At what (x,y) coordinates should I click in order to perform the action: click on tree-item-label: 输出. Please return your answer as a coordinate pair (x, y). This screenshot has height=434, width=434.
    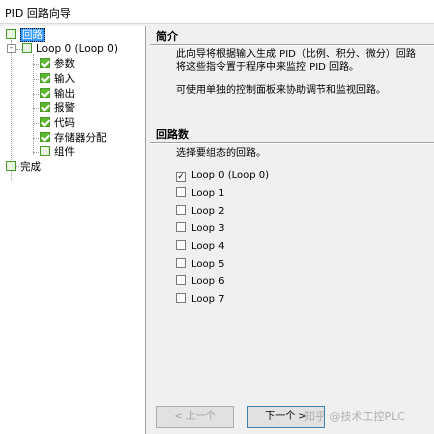
    Looking at the image, I should click on (64, 94).